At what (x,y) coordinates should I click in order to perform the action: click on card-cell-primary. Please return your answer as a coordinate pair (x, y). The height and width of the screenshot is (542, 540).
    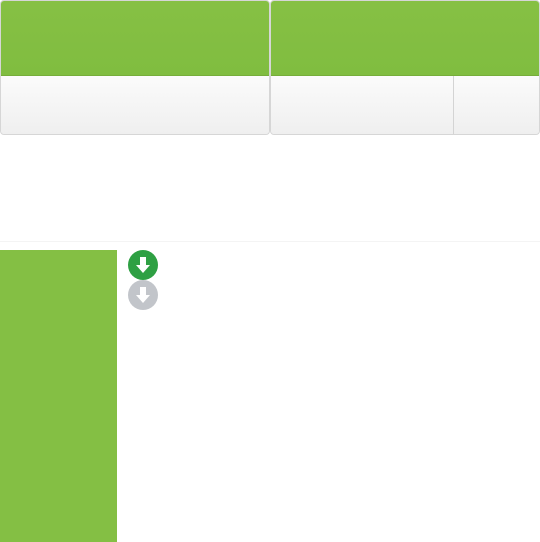
    Looking at the image, I should click on (362, 105).